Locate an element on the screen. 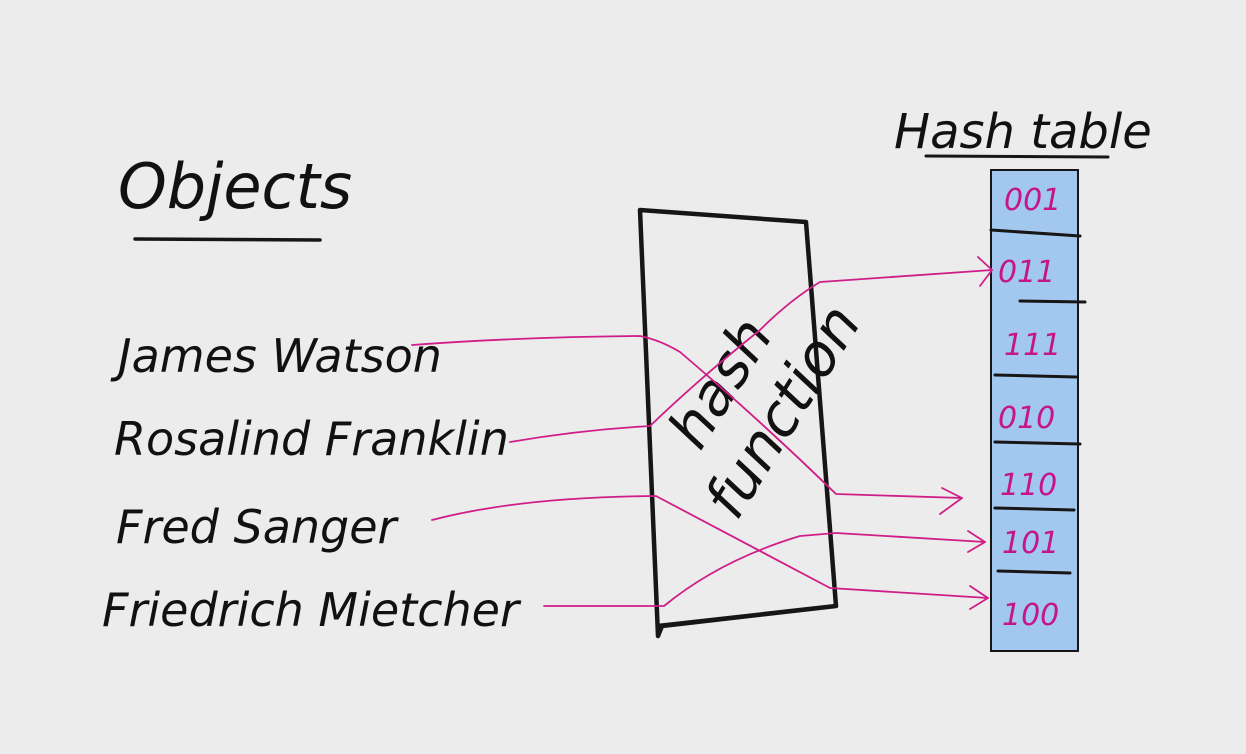  slot-label: 011 is located at coordinates (1026, 272).